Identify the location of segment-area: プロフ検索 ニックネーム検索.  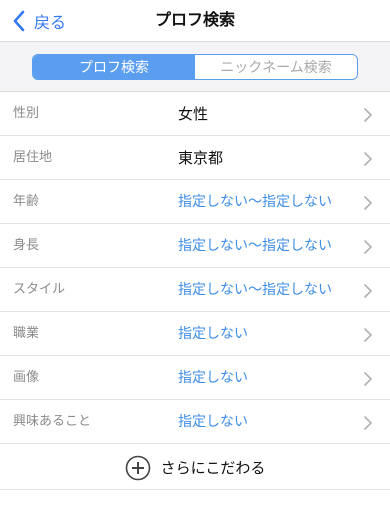
(195, 67).